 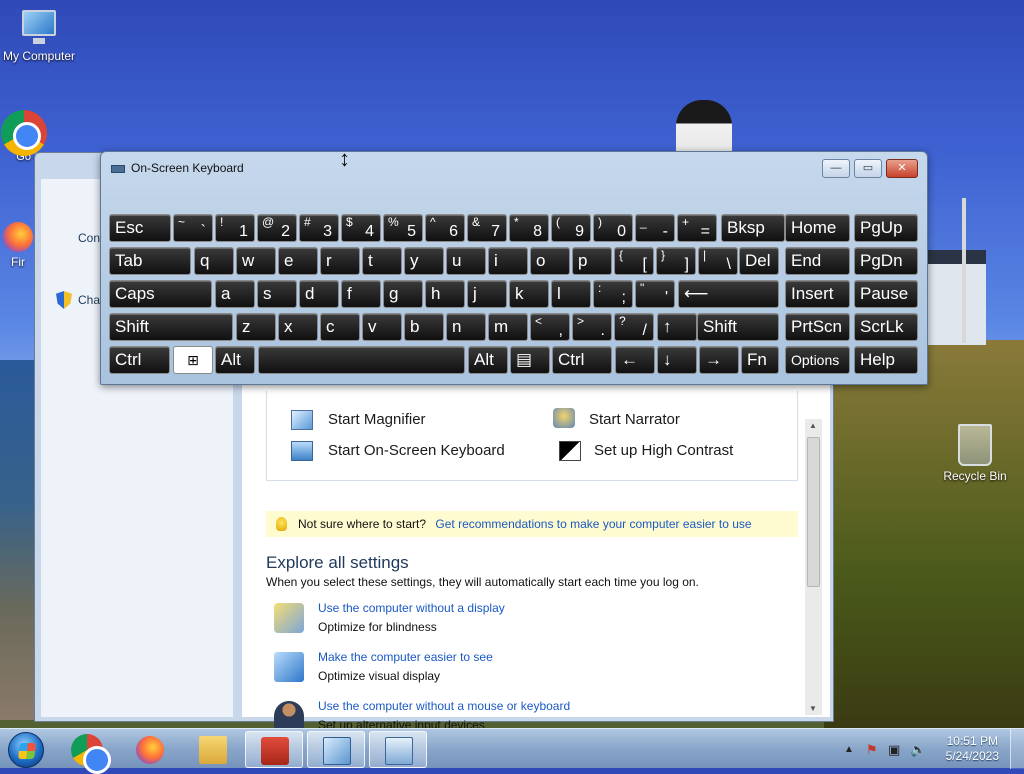 What do you see at coordinates (817, 261) in the screenshot?
I see `key-end: End` at bounding box center [817, 261].